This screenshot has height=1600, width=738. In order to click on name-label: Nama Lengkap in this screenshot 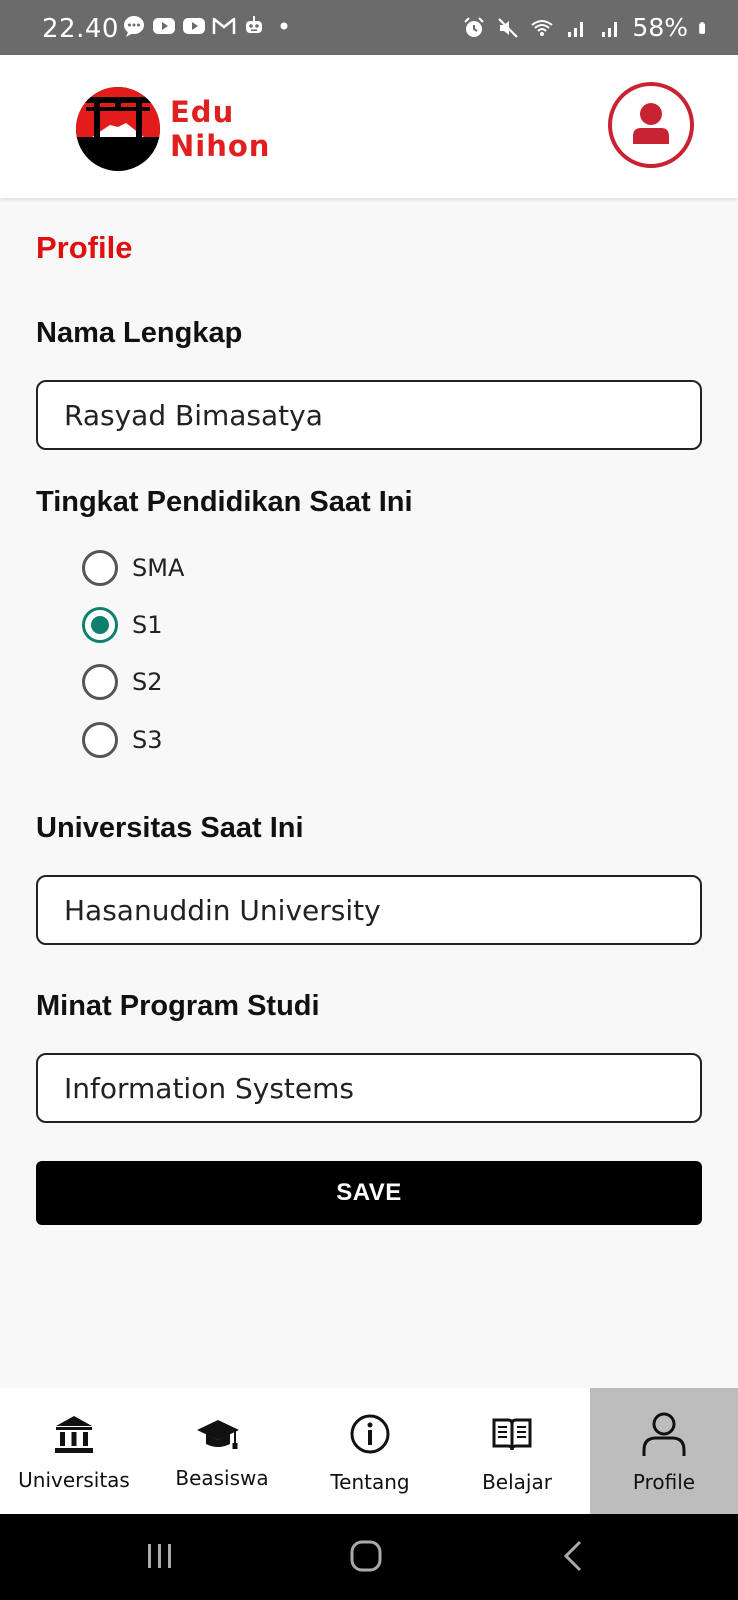, I will do `click(139, 333)`.